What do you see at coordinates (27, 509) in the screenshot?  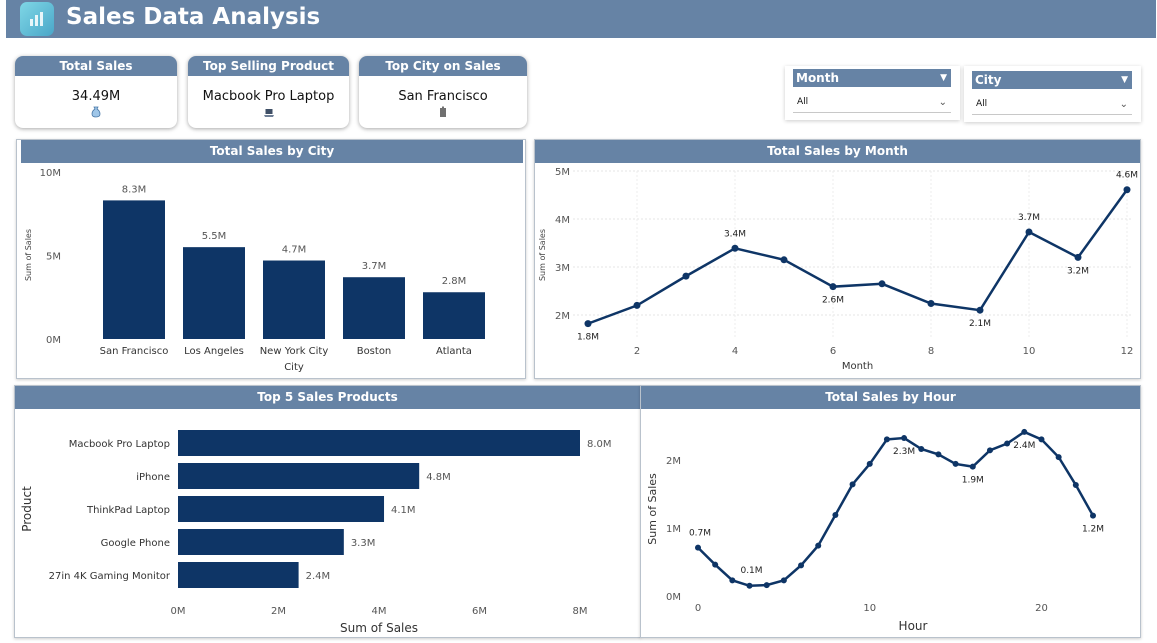 I see `y-axis-label: Product` at bounding box center [27, 509].